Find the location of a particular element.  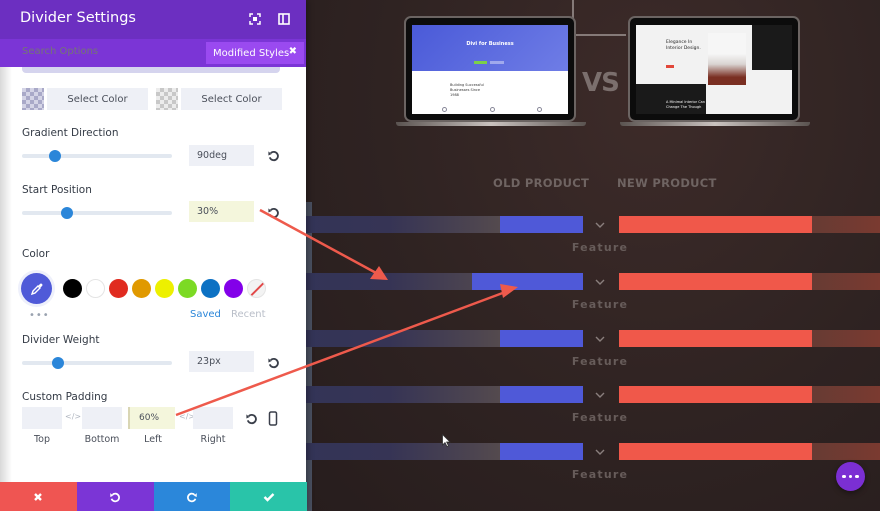

color-label: Color is located at coordinates (36, 254).